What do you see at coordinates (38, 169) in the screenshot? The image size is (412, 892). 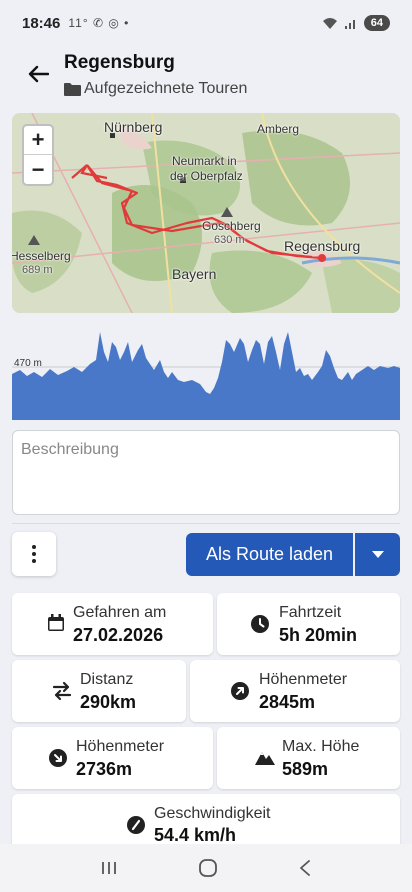 I see `zoom-out-button: −` at bounding box center [38, 169].